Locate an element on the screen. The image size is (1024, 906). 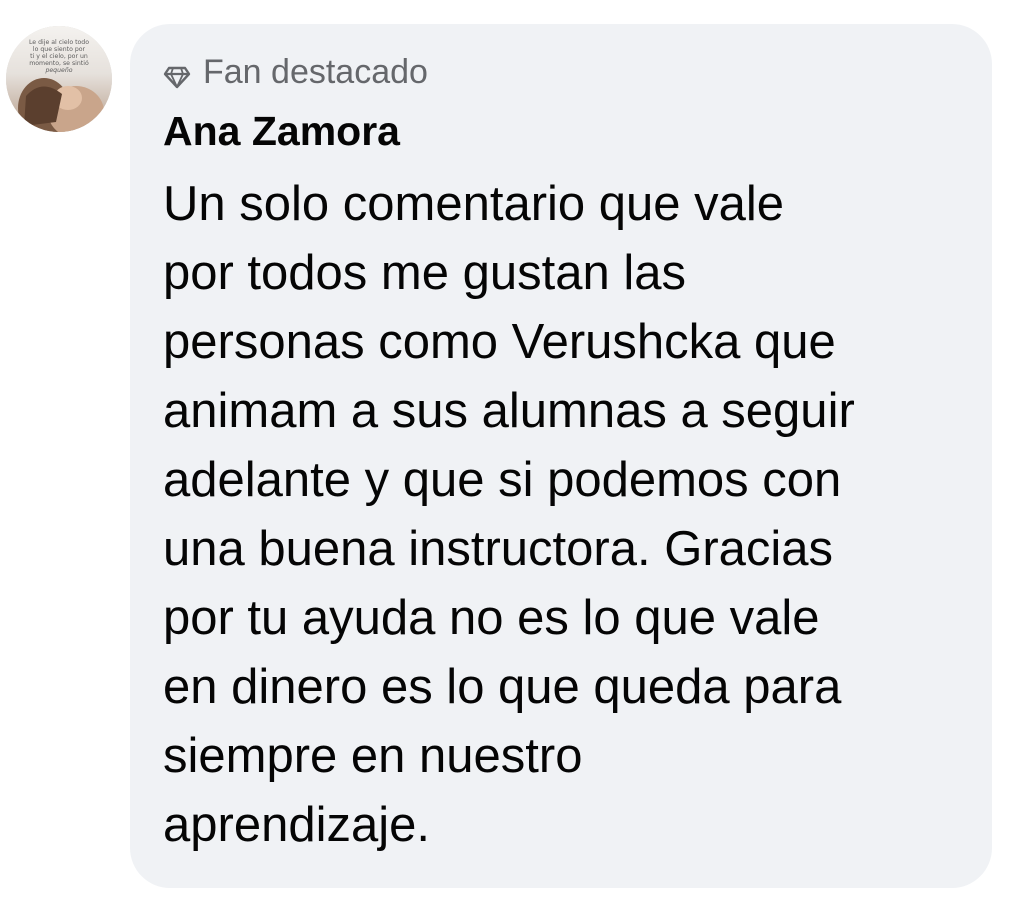
avatar-caption-line: Le dije al cielo todo is located at coordinates (59, 42).